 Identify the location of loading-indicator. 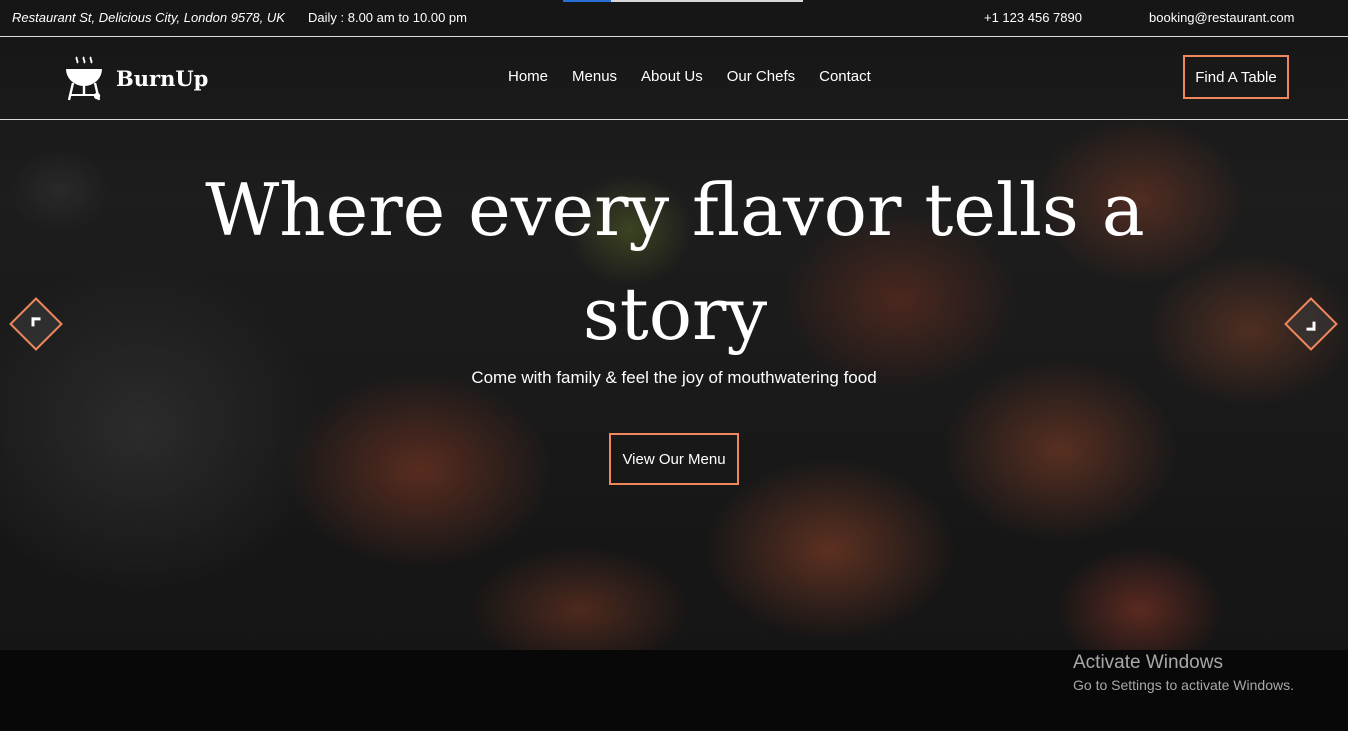
(683, 1).